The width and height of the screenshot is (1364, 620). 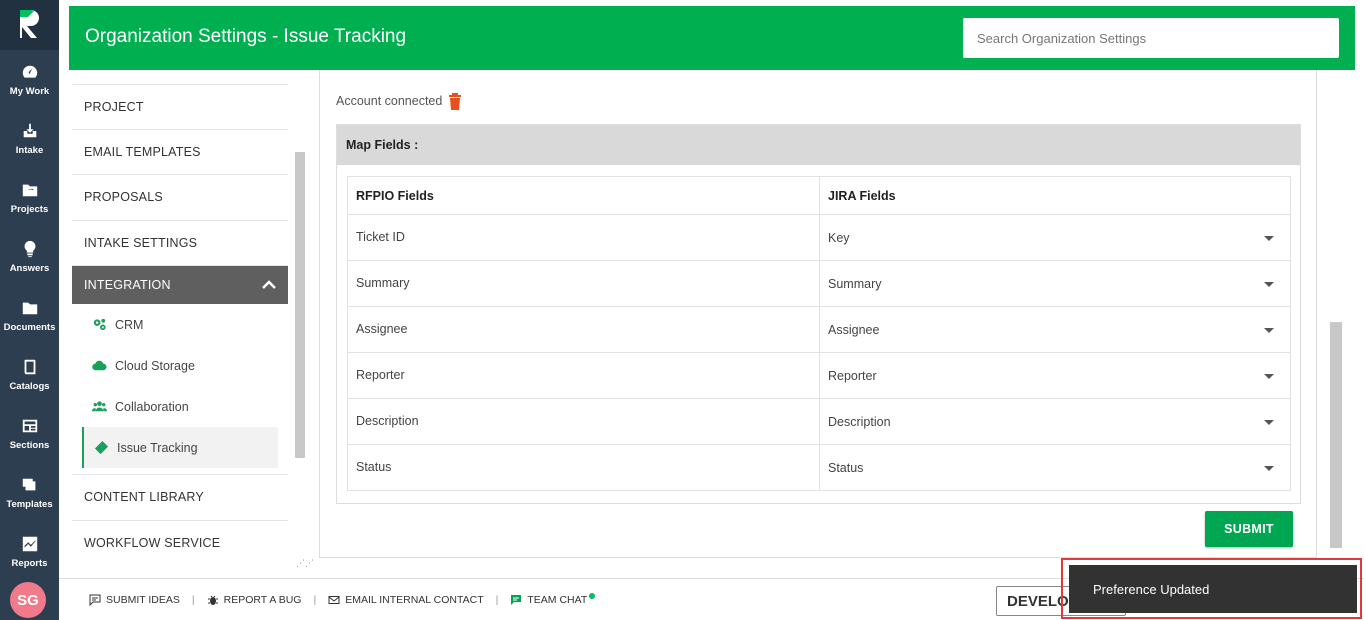 I want to click on jira-field-value: Assignee, so click(x=854, y=329).